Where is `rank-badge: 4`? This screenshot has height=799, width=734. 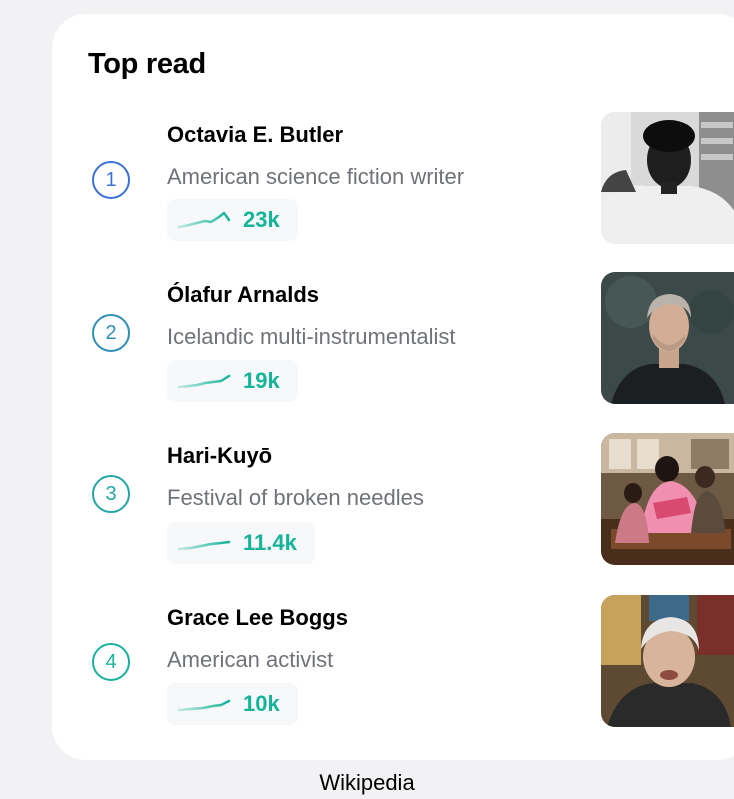
rank-badge: 4 is located at coordinates (111, 662).